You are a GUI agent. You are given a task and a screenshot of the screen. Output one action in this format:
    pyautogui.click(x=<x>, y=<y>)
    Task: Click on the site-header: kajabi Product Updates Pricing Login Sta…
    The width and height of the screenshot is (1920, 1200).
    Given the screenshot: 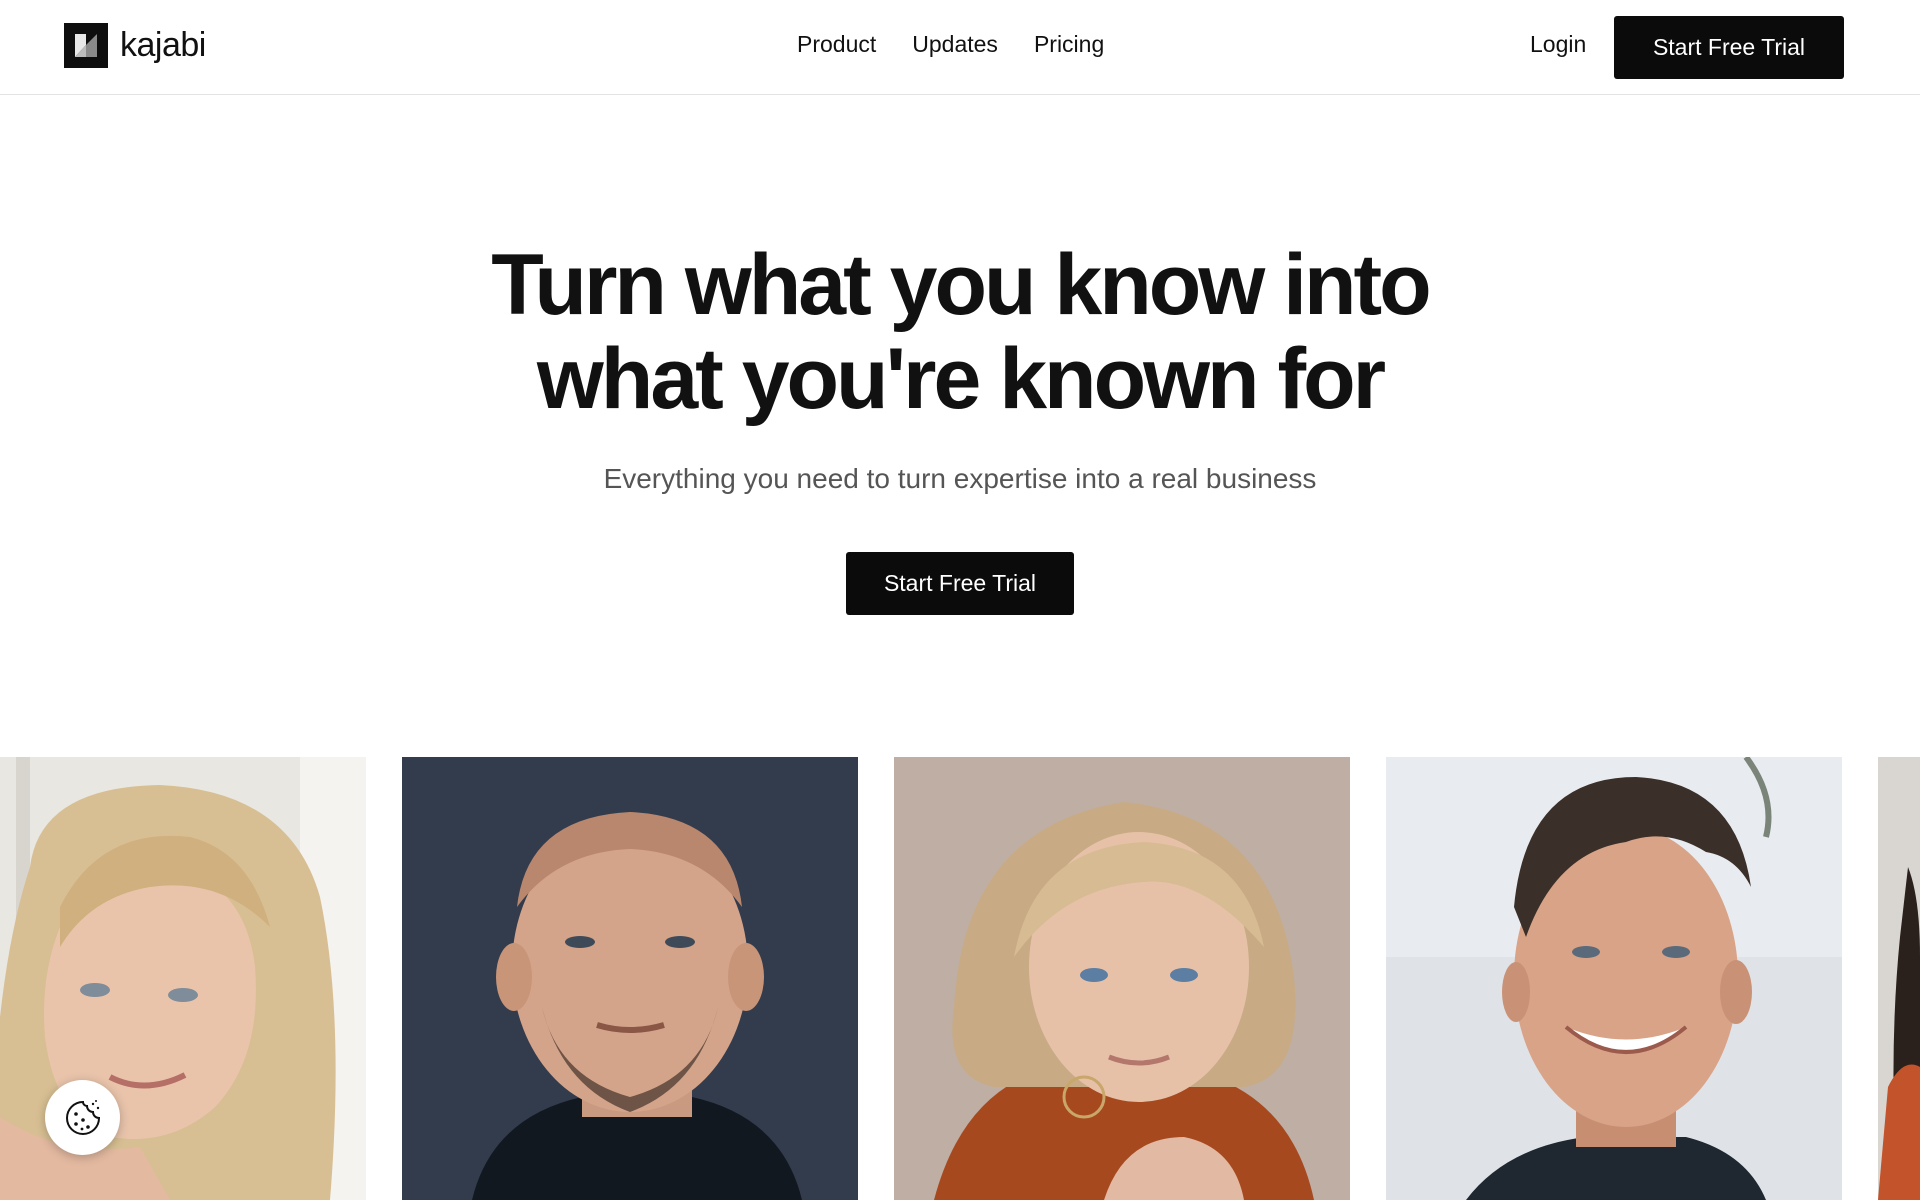 What is the action you would take?
    pyautogui.click(x=960, y=47)
    